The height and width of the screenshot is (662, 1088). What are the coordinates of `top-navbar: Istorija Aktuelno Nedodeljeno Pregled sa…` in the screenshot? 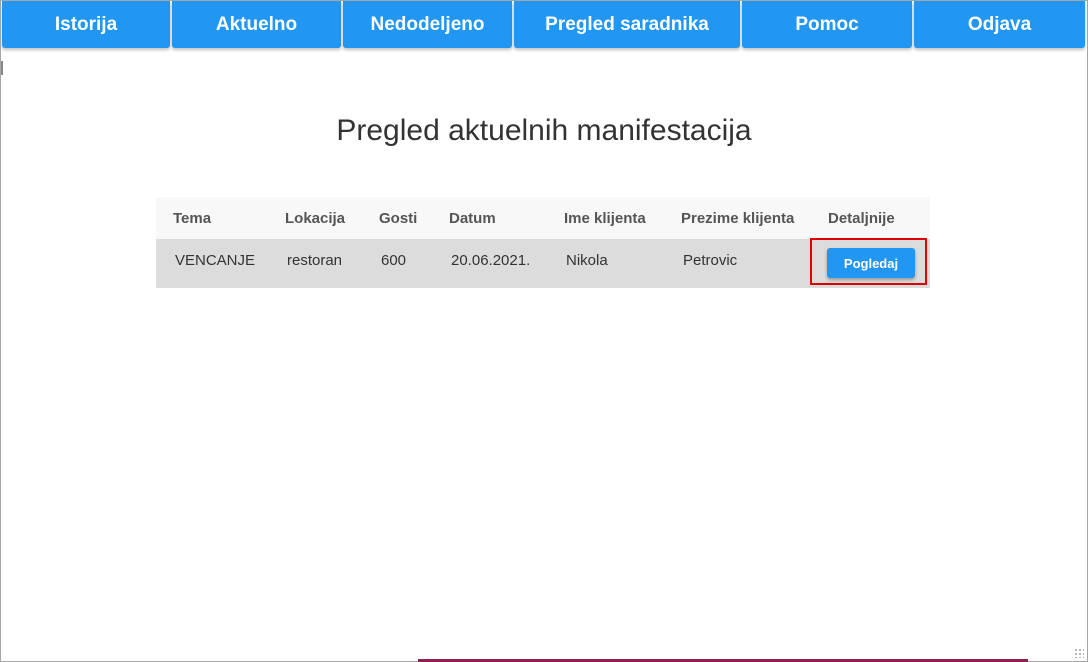 It's located at (543, 24).